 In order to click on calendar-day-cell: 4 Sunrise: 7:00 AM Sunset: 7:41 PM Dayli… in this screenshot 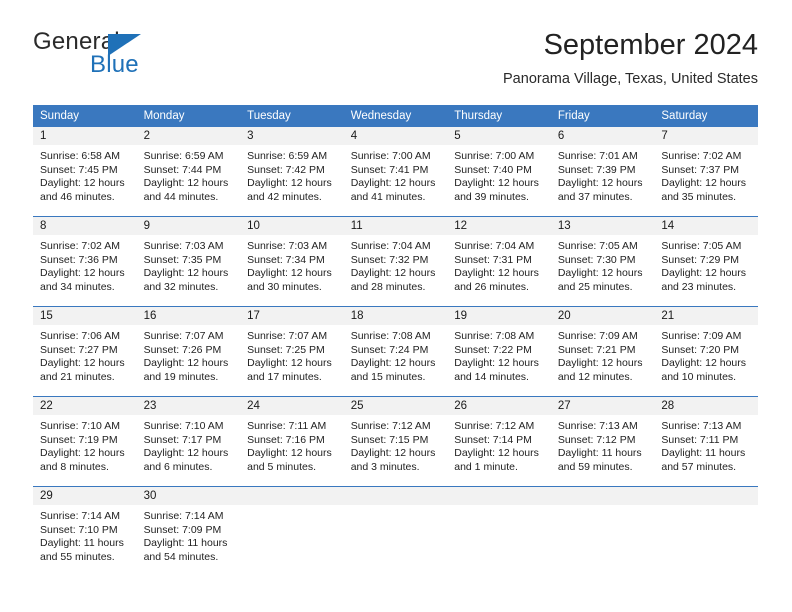, I will do `click(395, 172)`.